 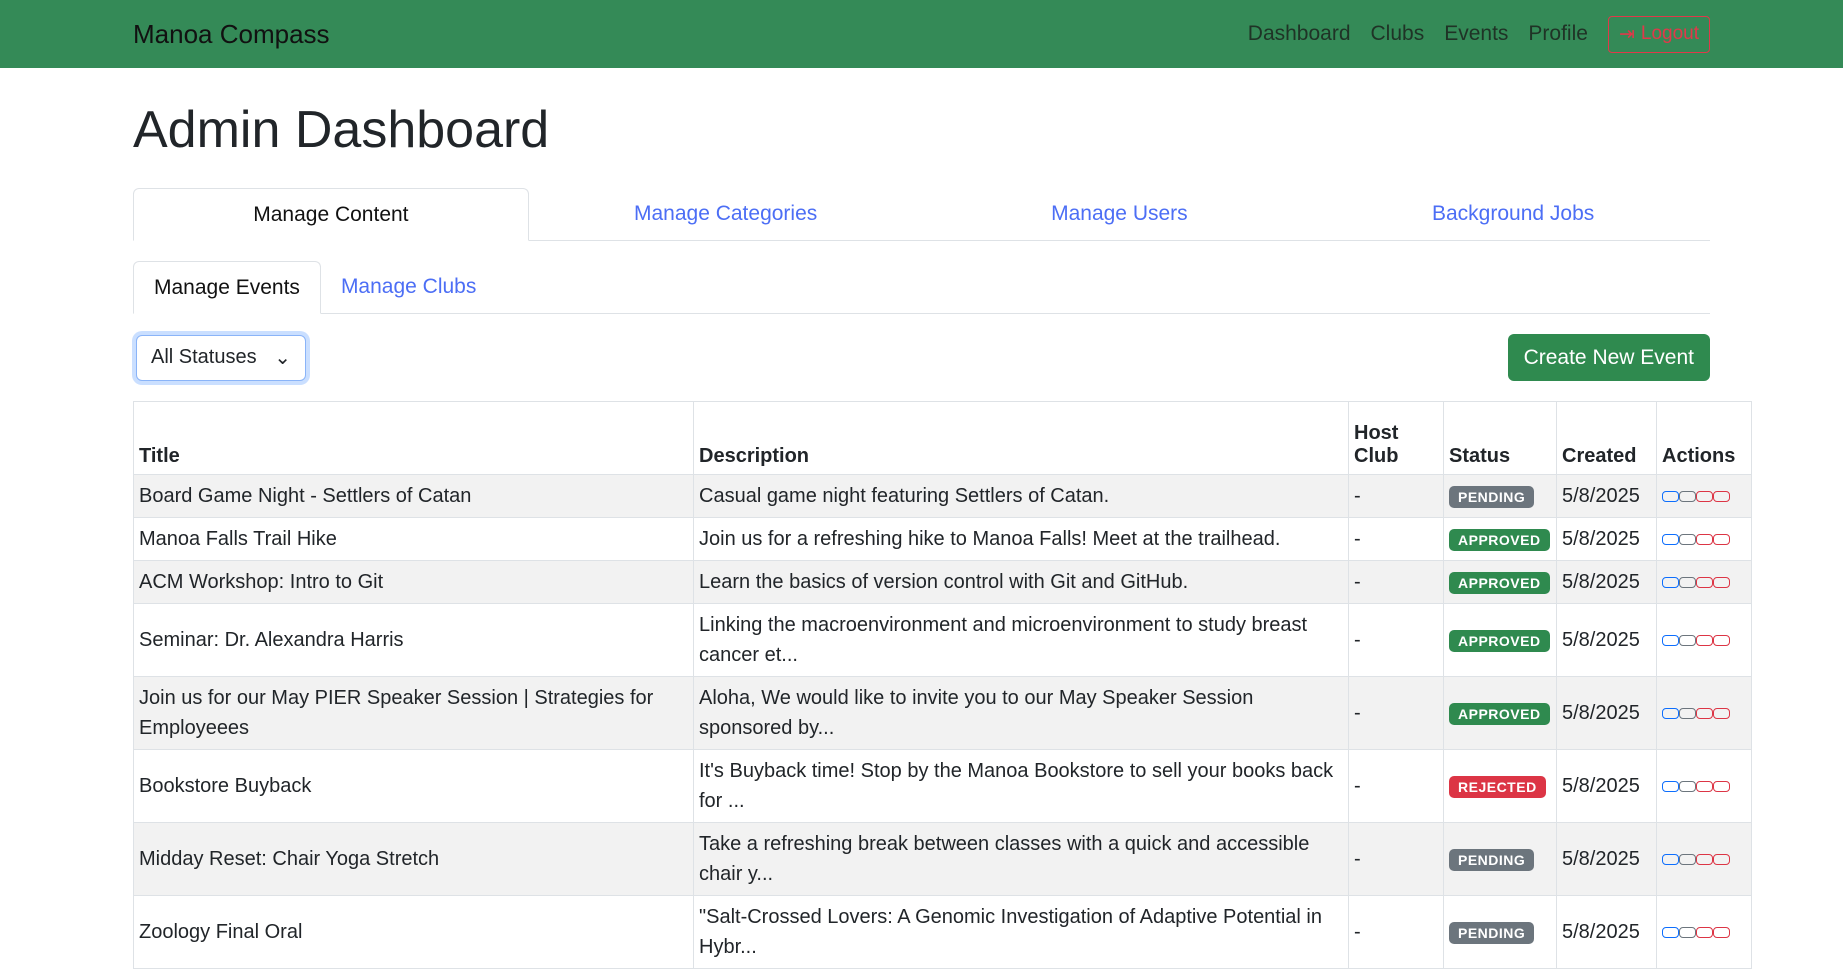 What do you see at coordinates (221, 357) in the screenshot?
I see `status-filter-select: All Statuses ⌄` at bounding box center [221, 357].